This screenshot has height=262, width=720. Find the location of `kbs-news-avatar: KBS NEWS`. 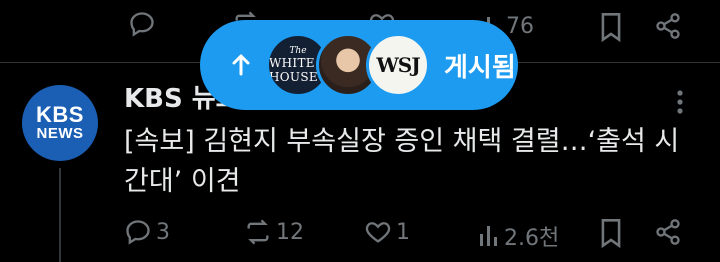

kbs-news-avatar: KBS NEWS is located at coordinates (60, 123).